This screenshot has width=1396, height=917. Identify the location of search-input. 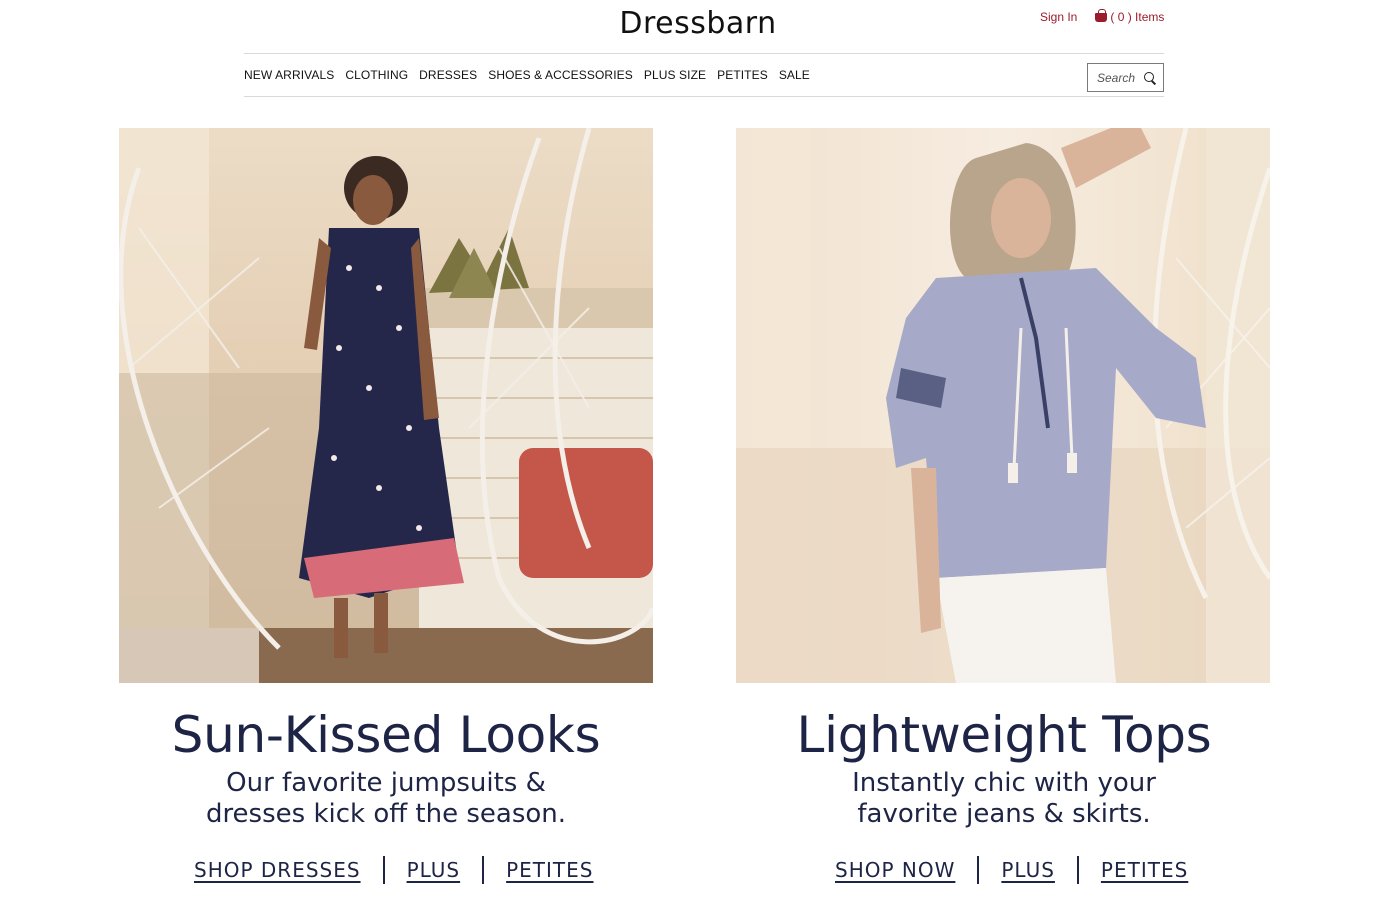
(1120, 77).